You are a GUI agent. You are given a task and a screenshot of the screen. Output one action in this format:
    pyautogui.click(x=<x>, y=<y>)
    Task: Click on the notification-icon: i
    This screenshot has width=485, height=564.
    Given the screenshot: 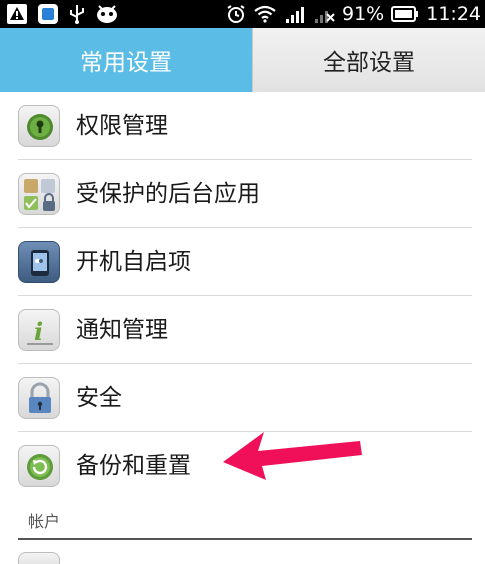 What is the action you would take?
    pyautogui.click(x=39, y=330)
    